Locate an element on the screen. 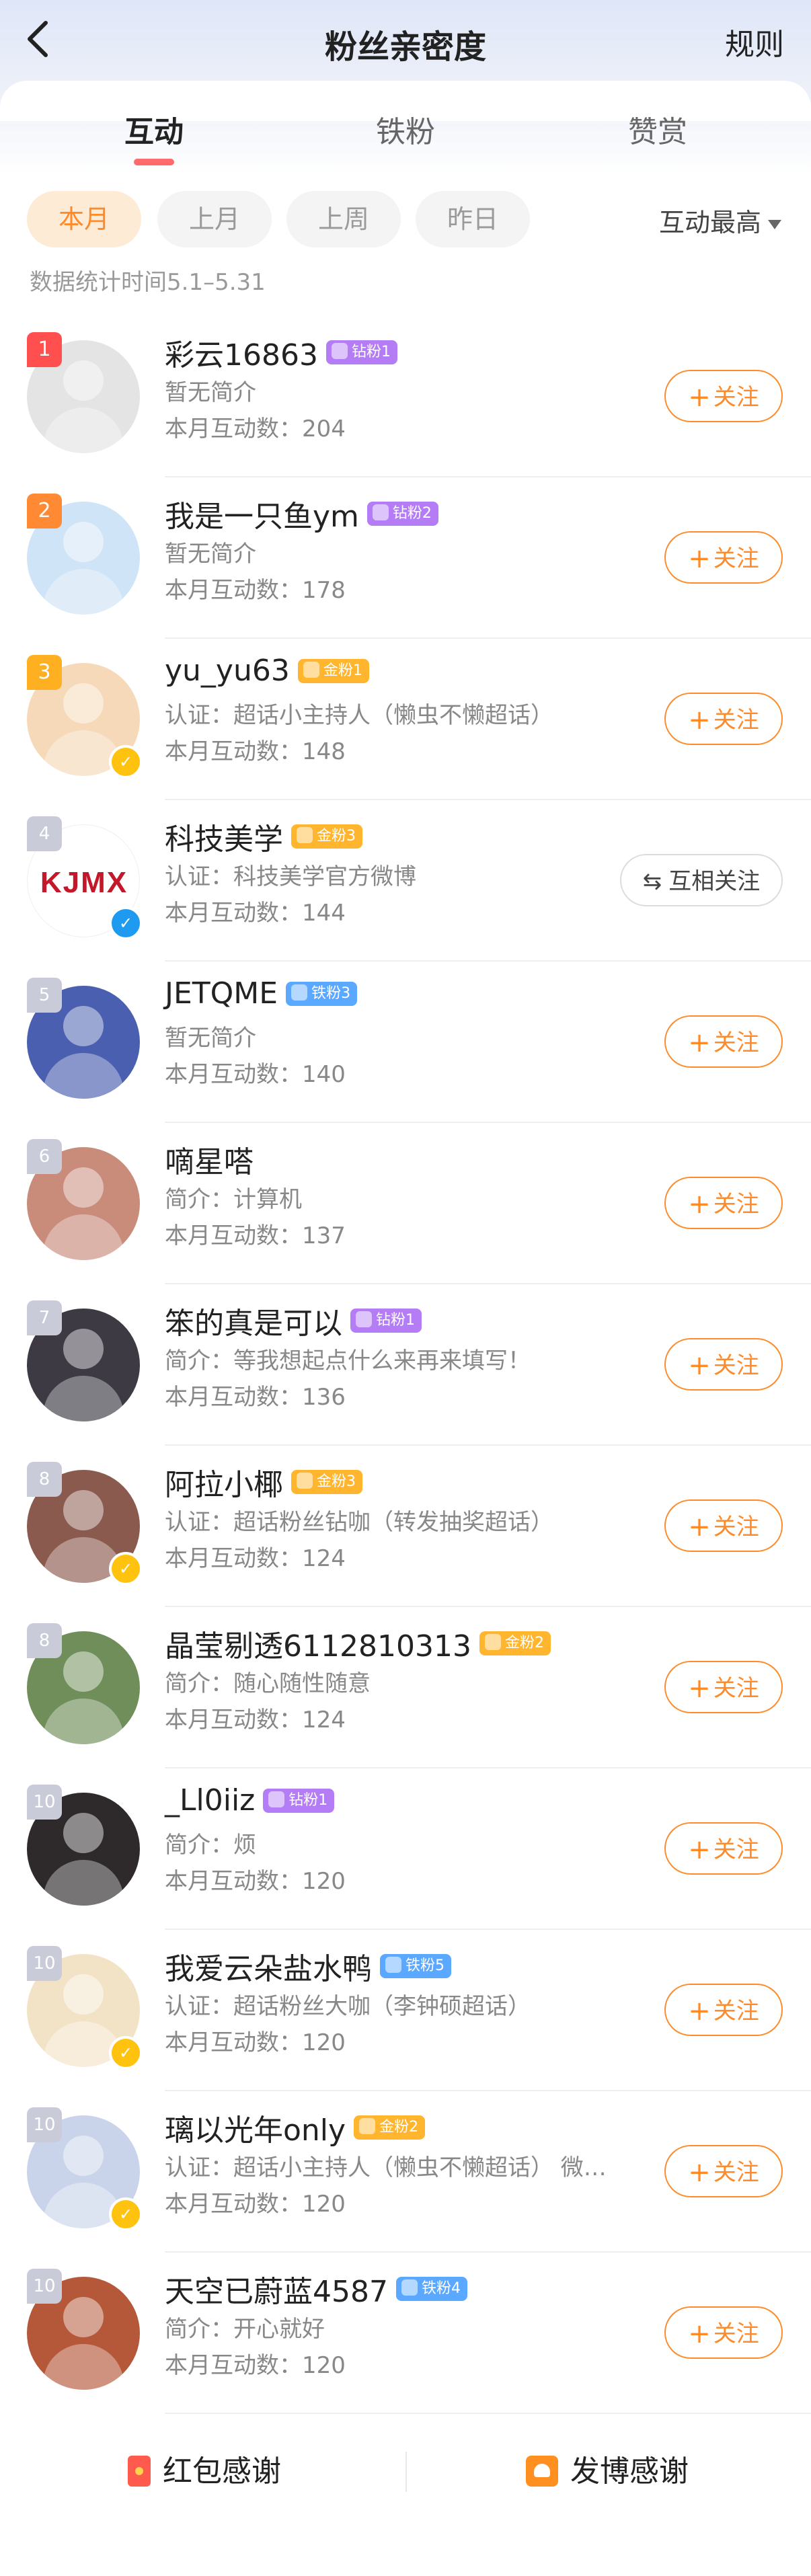 The height and width of the screenshot is (2576, 811). name-line: yu_yu63 金粉1 is located at coordinates (387, 674).